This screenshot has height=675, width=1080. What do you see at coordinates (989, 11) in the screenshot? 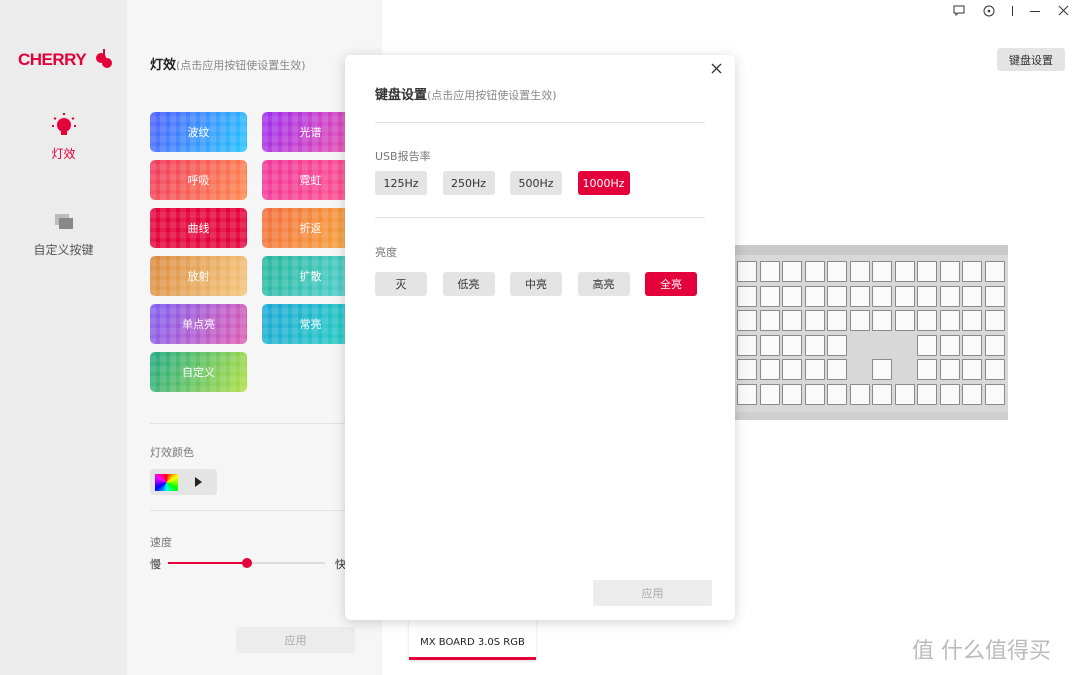
I see `target-icon` at bounding box center [989, 11].